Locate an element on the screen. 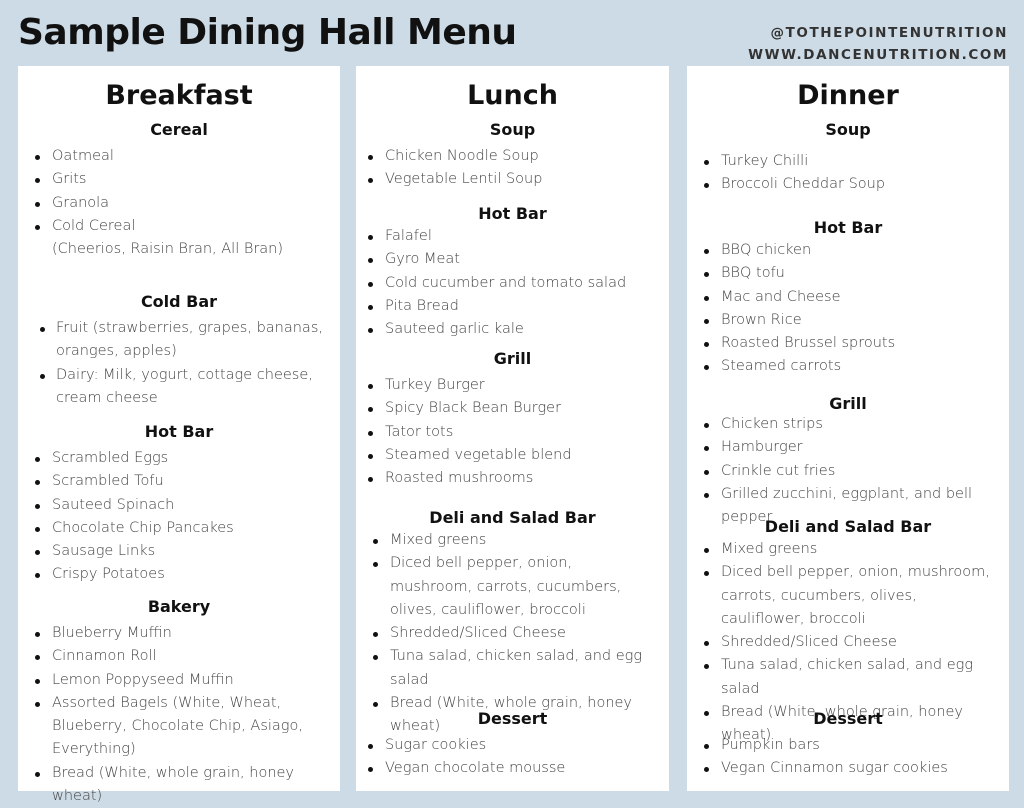  section-title: Cereal is located at coordinates (179, 129).